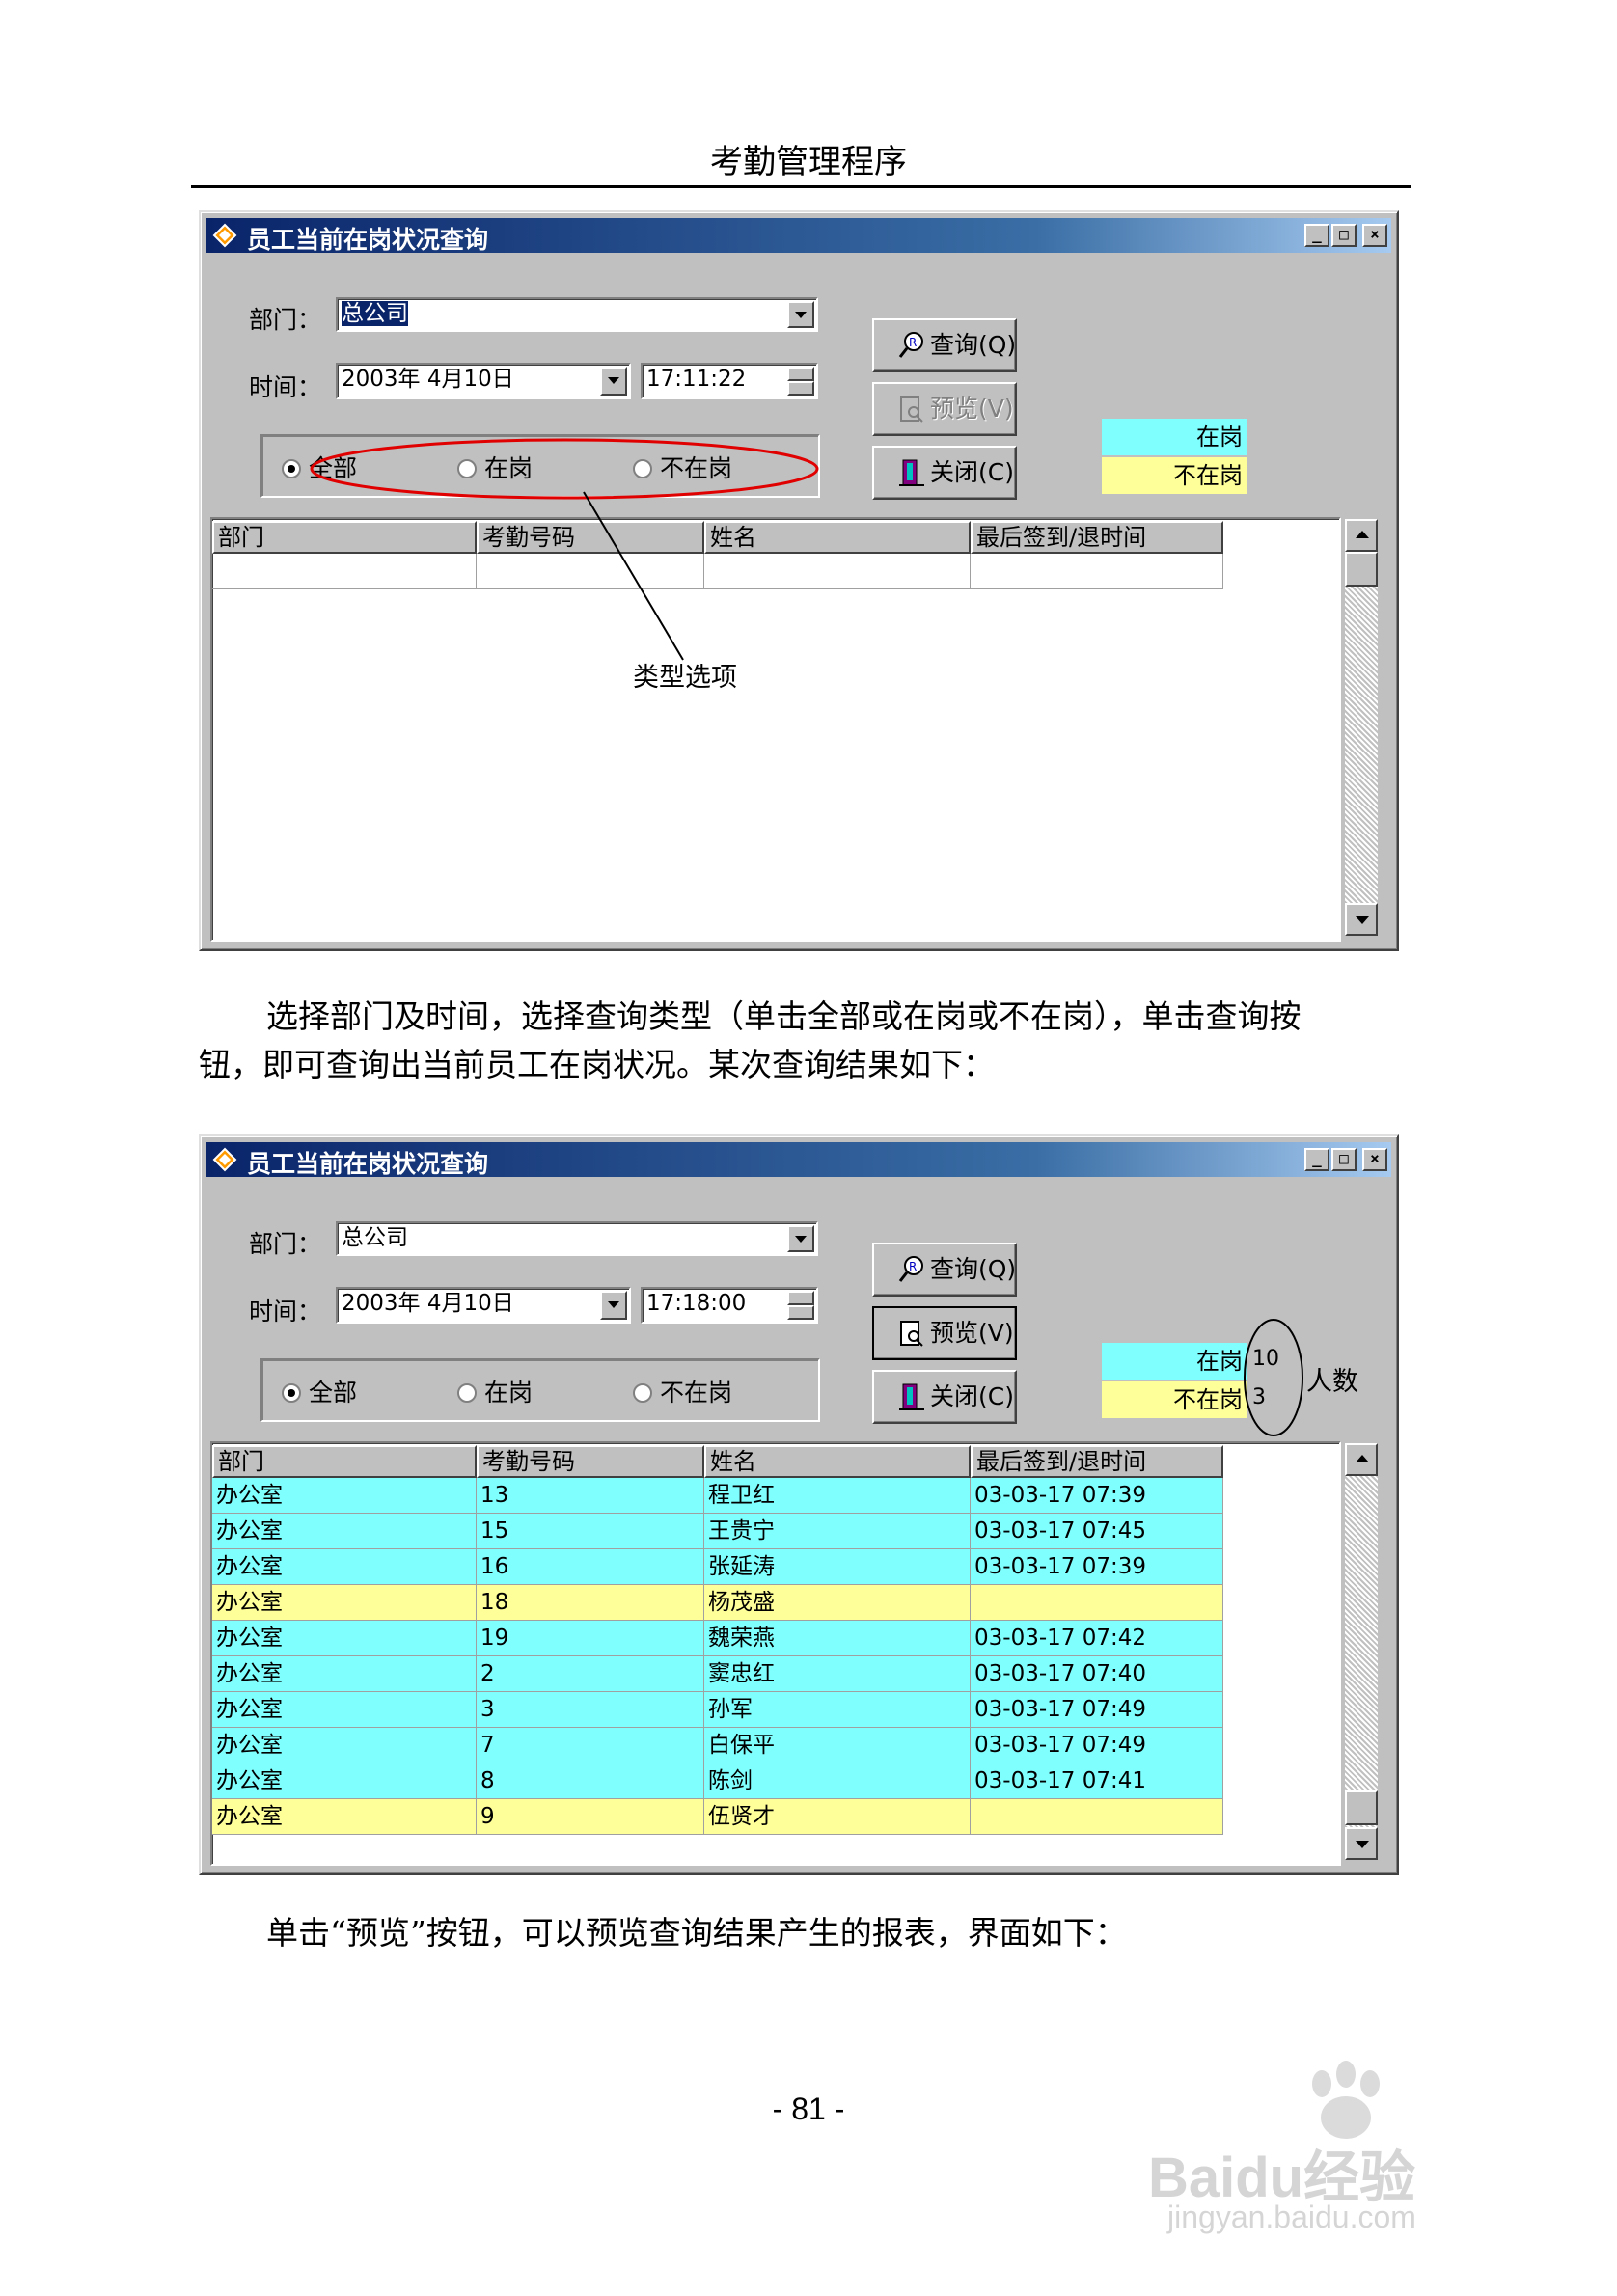 The height and width of the screenshot is (2296, 1617). Describe the element at coordinates (1361, 1843) in the screenshot. I see `scroll-down-button` at that location.